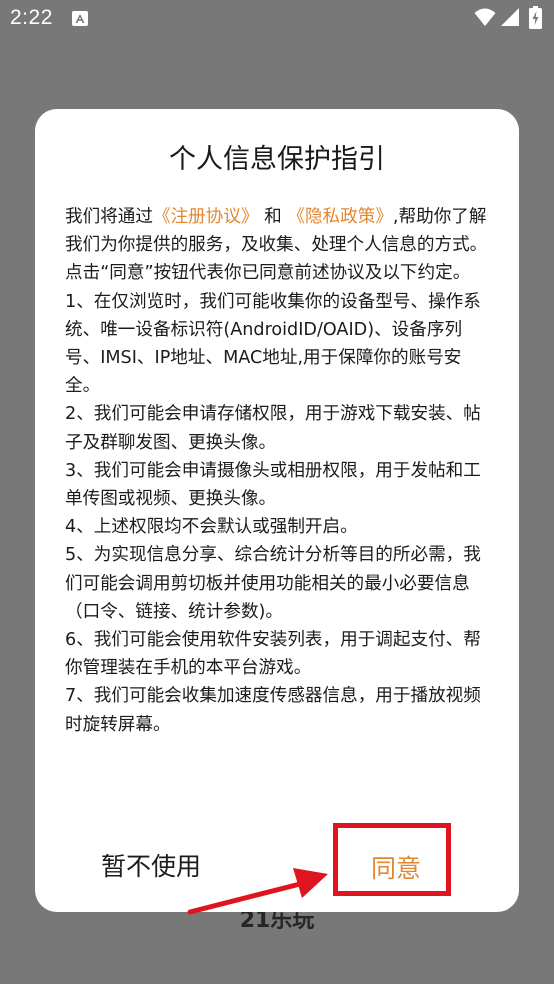  Describe the element at coordinates (268, 273) in the screenshot. I see `consent-note: 点击“同意”按钮代表你已同意前述协议及以下约定。` at that location.